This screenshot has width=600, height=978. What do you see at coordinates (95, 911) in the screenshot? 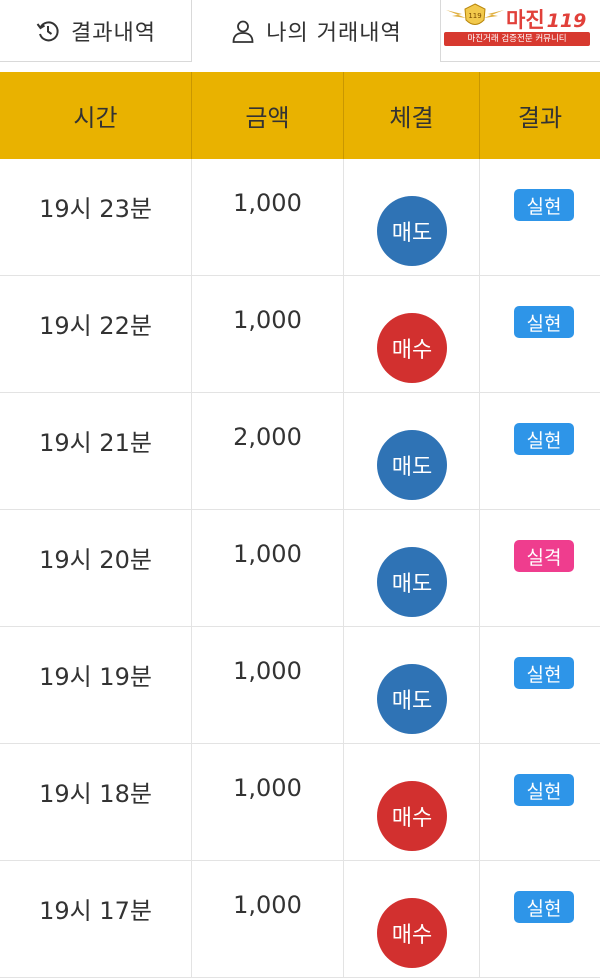
I see `row-time: 19시 17분` at bounding box center [95, 911].